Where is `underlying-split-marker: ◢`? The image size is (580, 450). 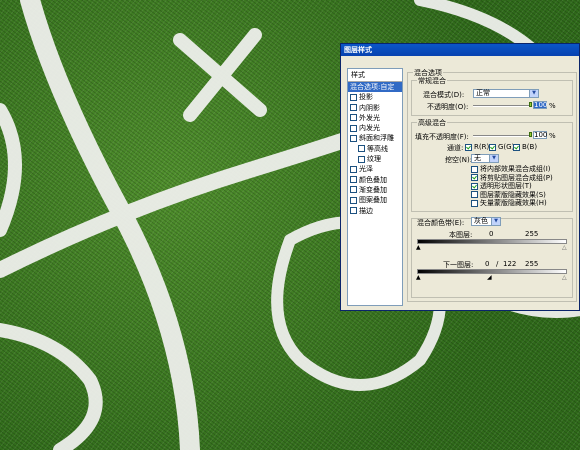 underlying-split-marker: ◢ is located at coordinates (489, 278).